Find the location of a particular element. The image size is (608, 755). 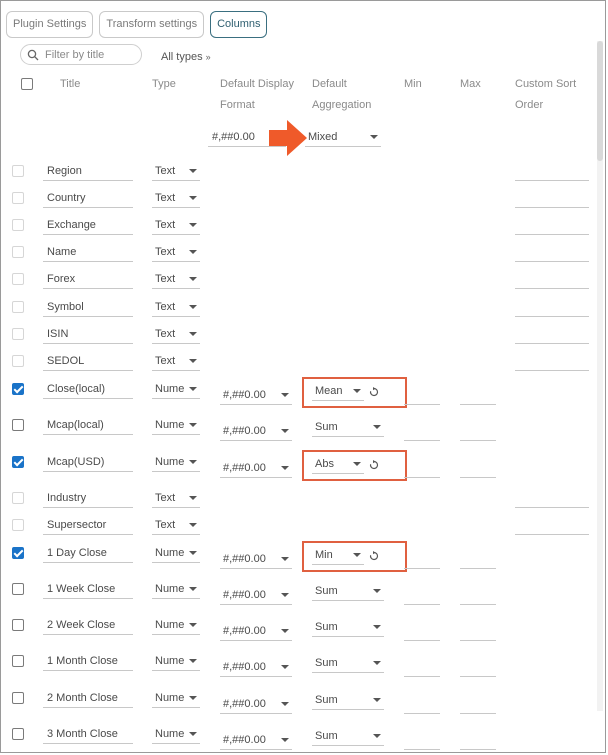

column-title-input: Industry is located at coordinates (88, 498).